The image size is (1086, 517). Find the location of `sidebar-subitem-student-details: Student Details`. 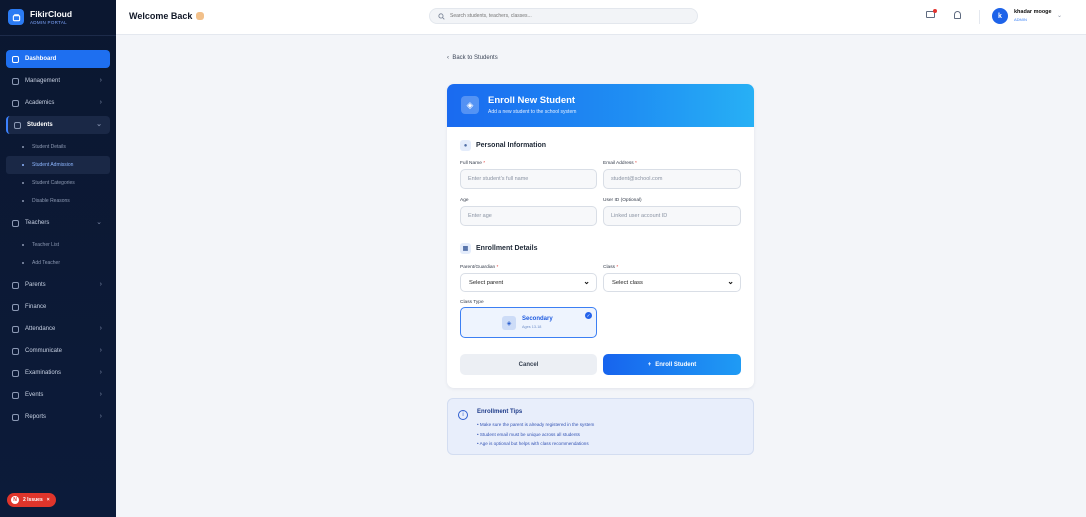

sidebar-subitem-student-details: Student Details is located at coordinates (58, 147).